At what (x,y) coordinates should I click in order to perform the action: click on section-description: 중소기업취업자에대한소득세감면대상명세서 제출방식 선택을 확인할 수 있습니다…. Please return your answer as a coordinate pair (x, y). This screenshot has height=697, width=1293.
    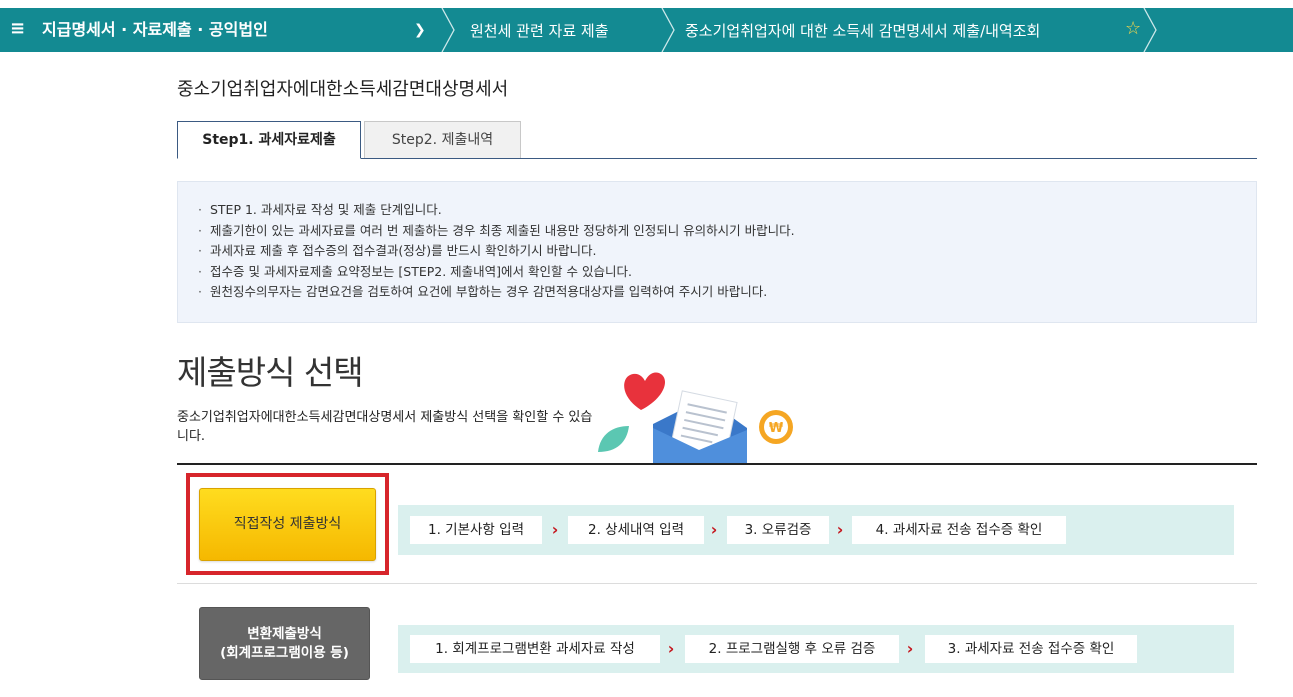
    Looking at the image, I should click on (385, 427).